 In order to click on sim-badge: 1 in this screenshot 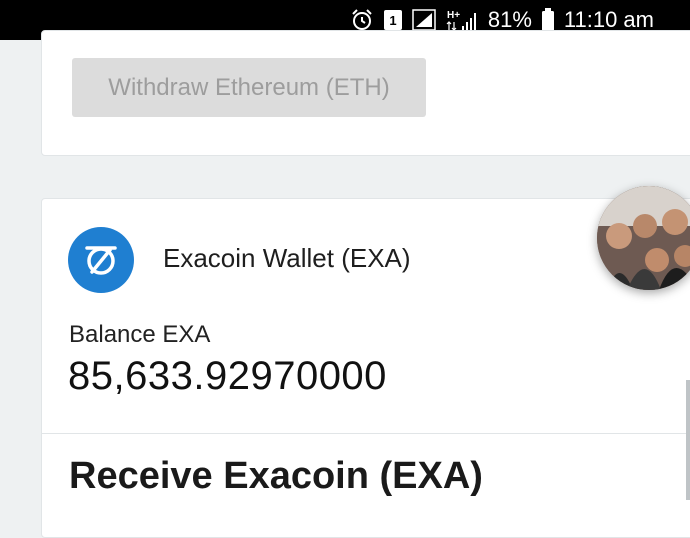, I will do `click(392, 20)`.